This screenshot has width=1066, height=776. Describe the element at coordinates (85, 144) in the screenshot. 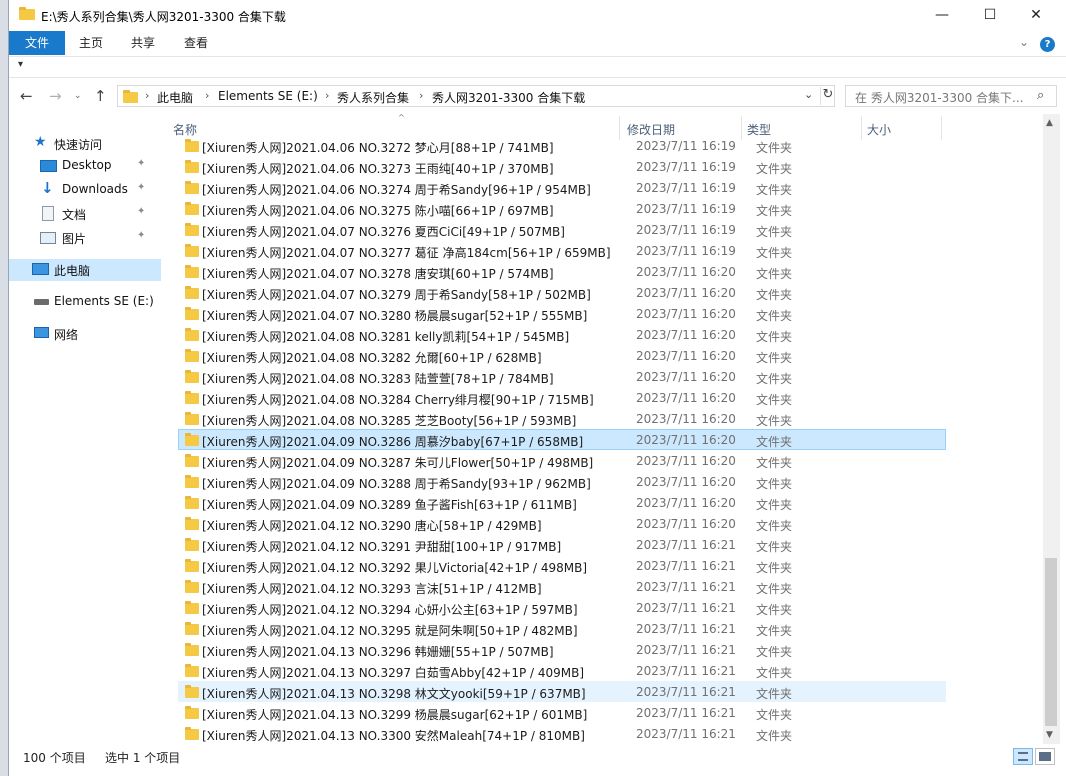

I see `sidebar-item-quick-access: ★ 快速访问` at that location.